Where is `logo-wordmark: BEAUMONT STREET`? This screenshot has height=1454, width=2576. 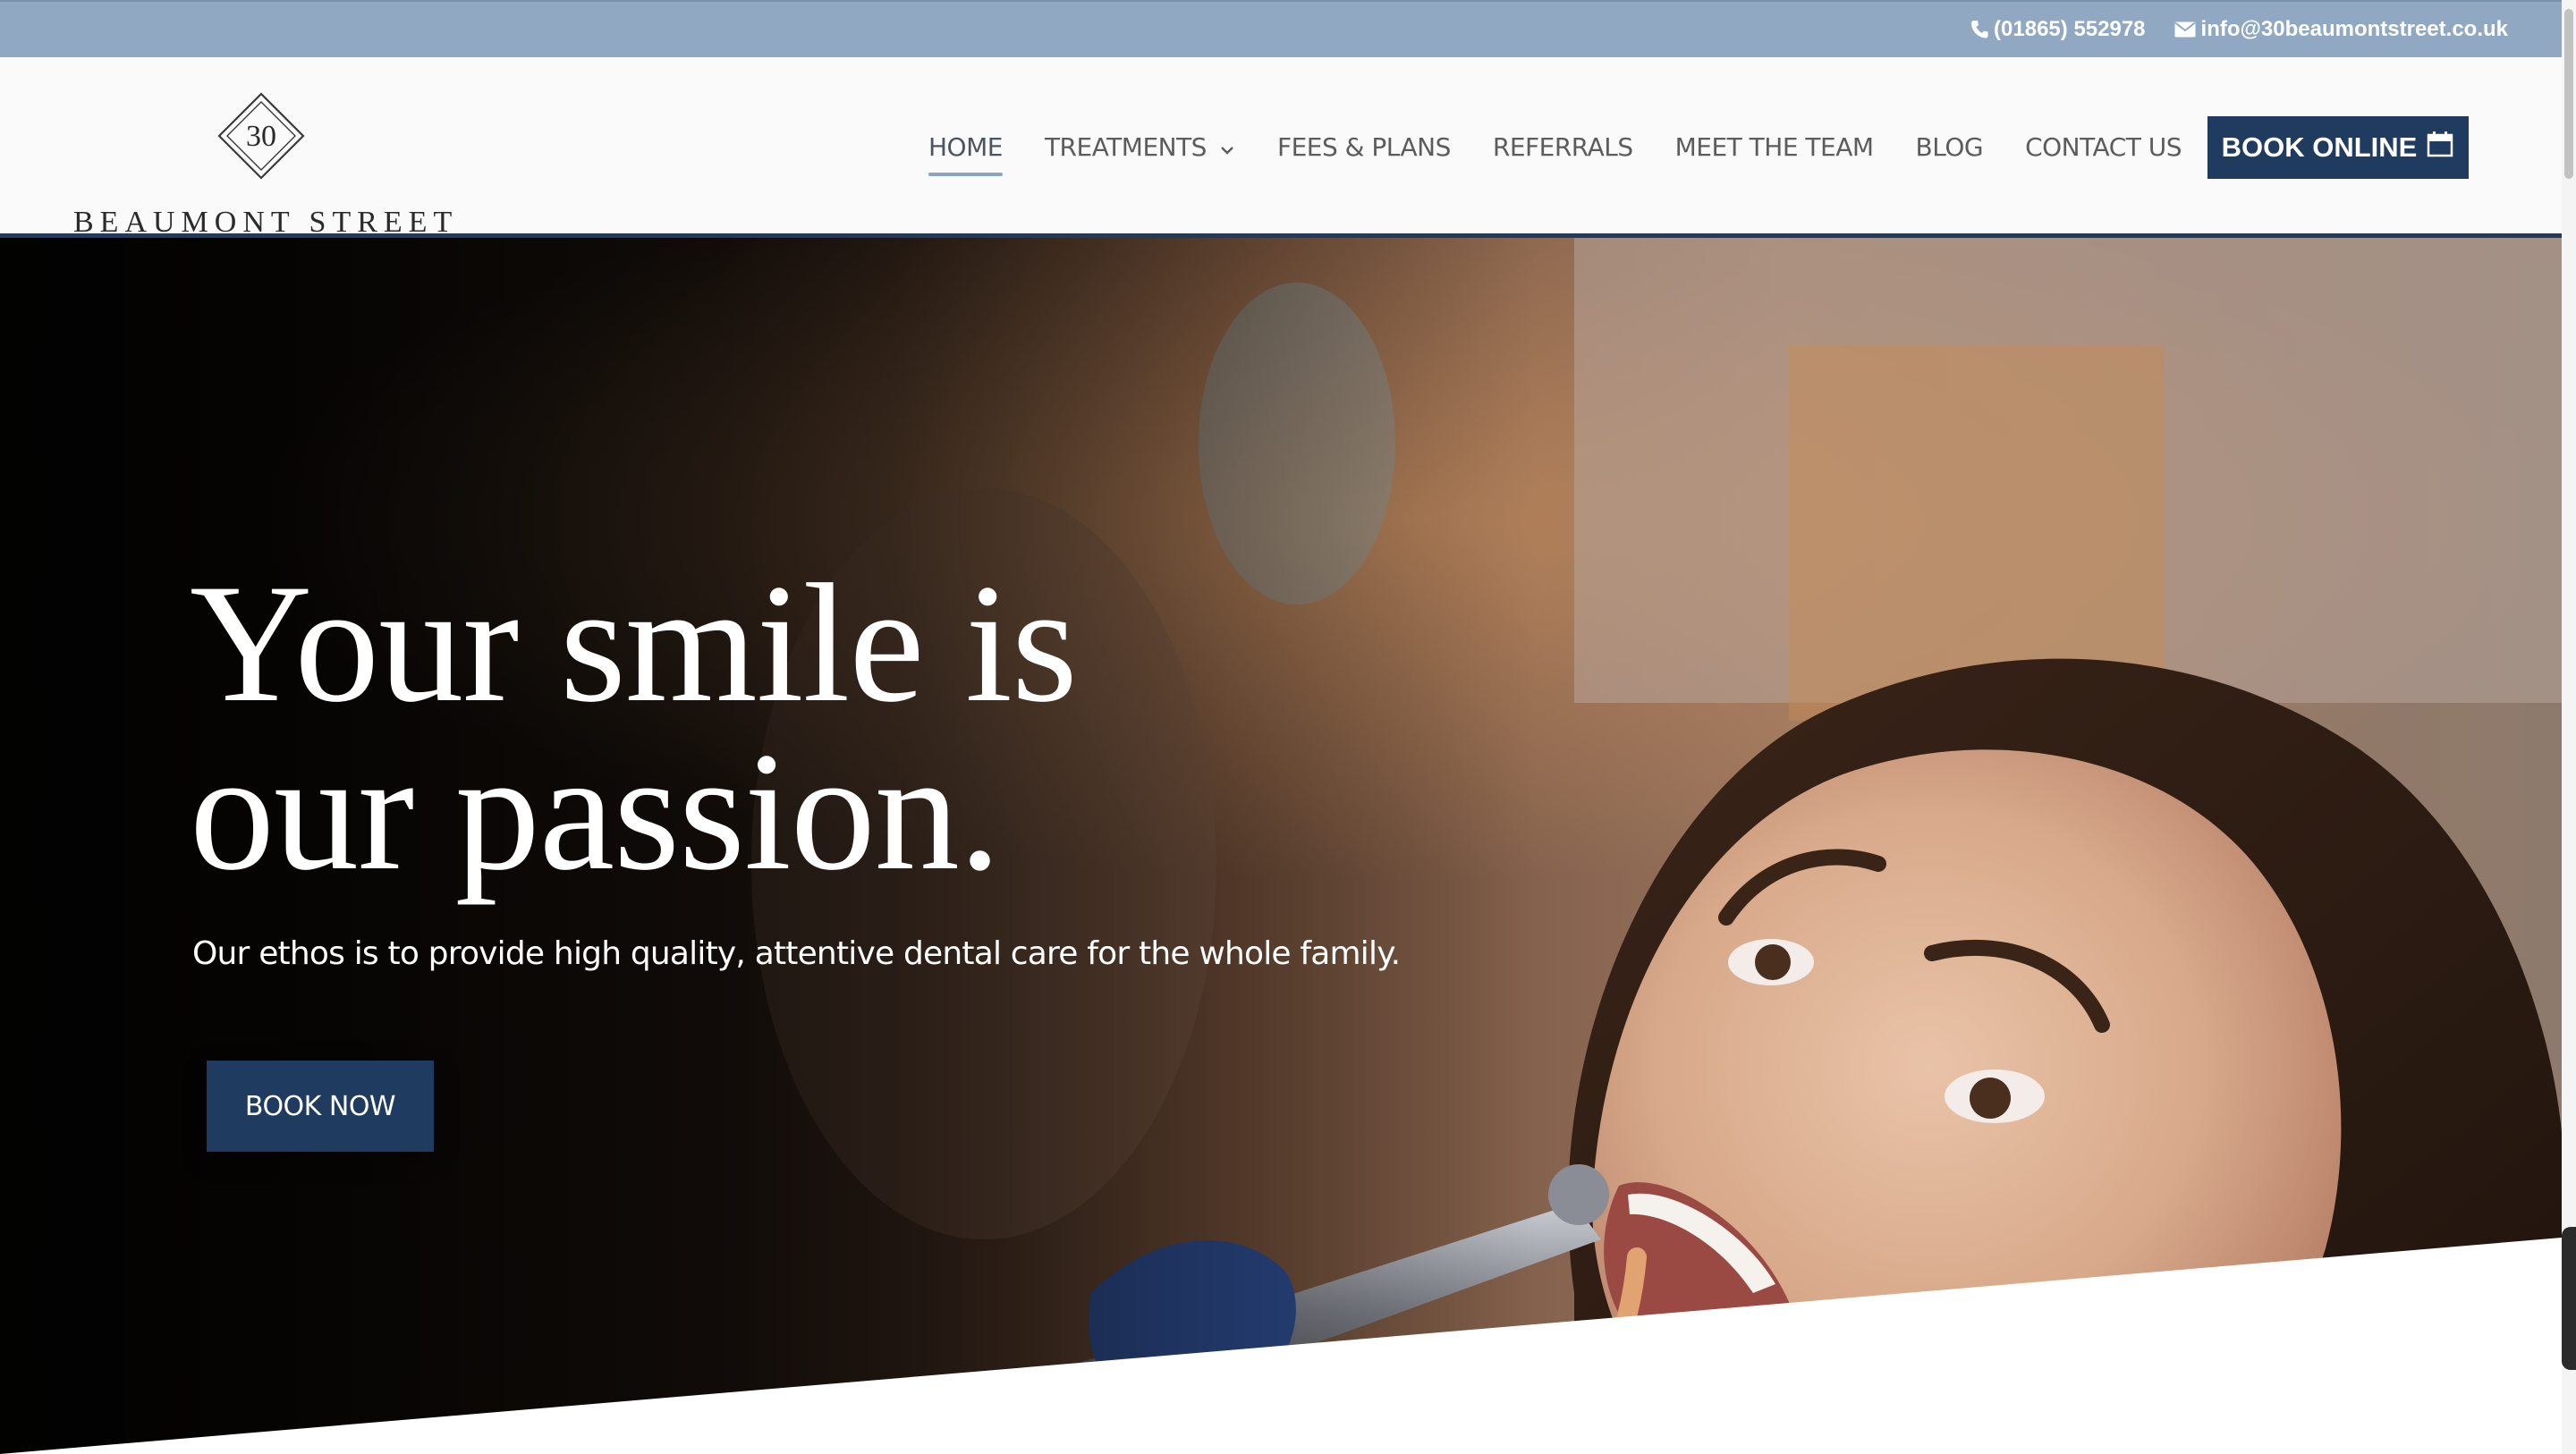 logo-wordmark: BEAUMONT STREET is located at coordinates (266, 222).